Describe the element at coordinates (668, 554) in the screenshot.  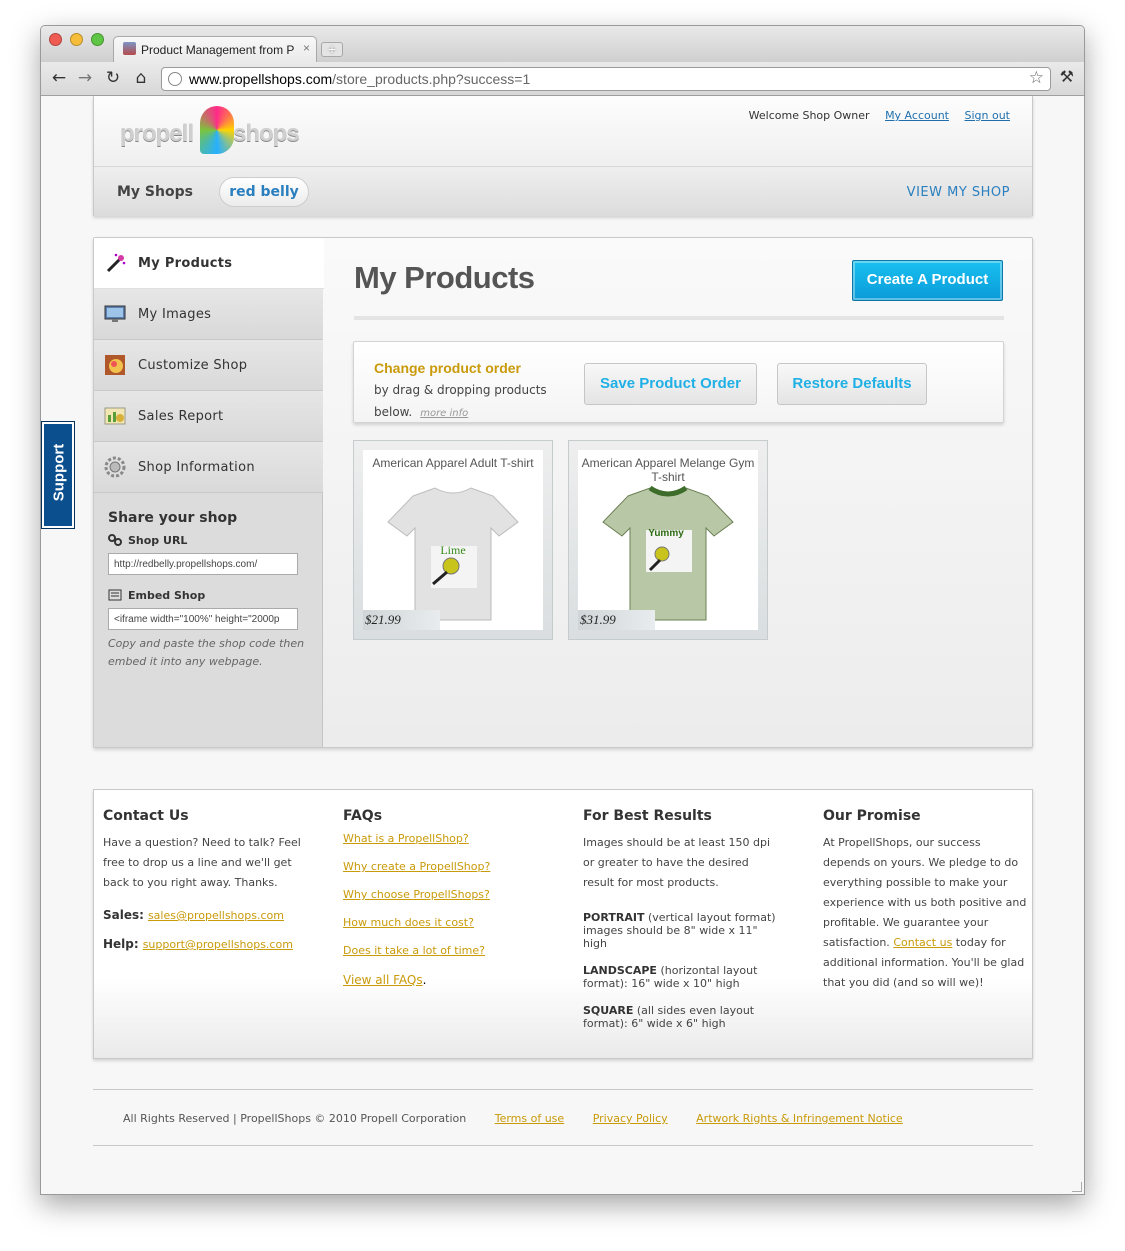
I see `tshirt-image: Yummy` at that location.